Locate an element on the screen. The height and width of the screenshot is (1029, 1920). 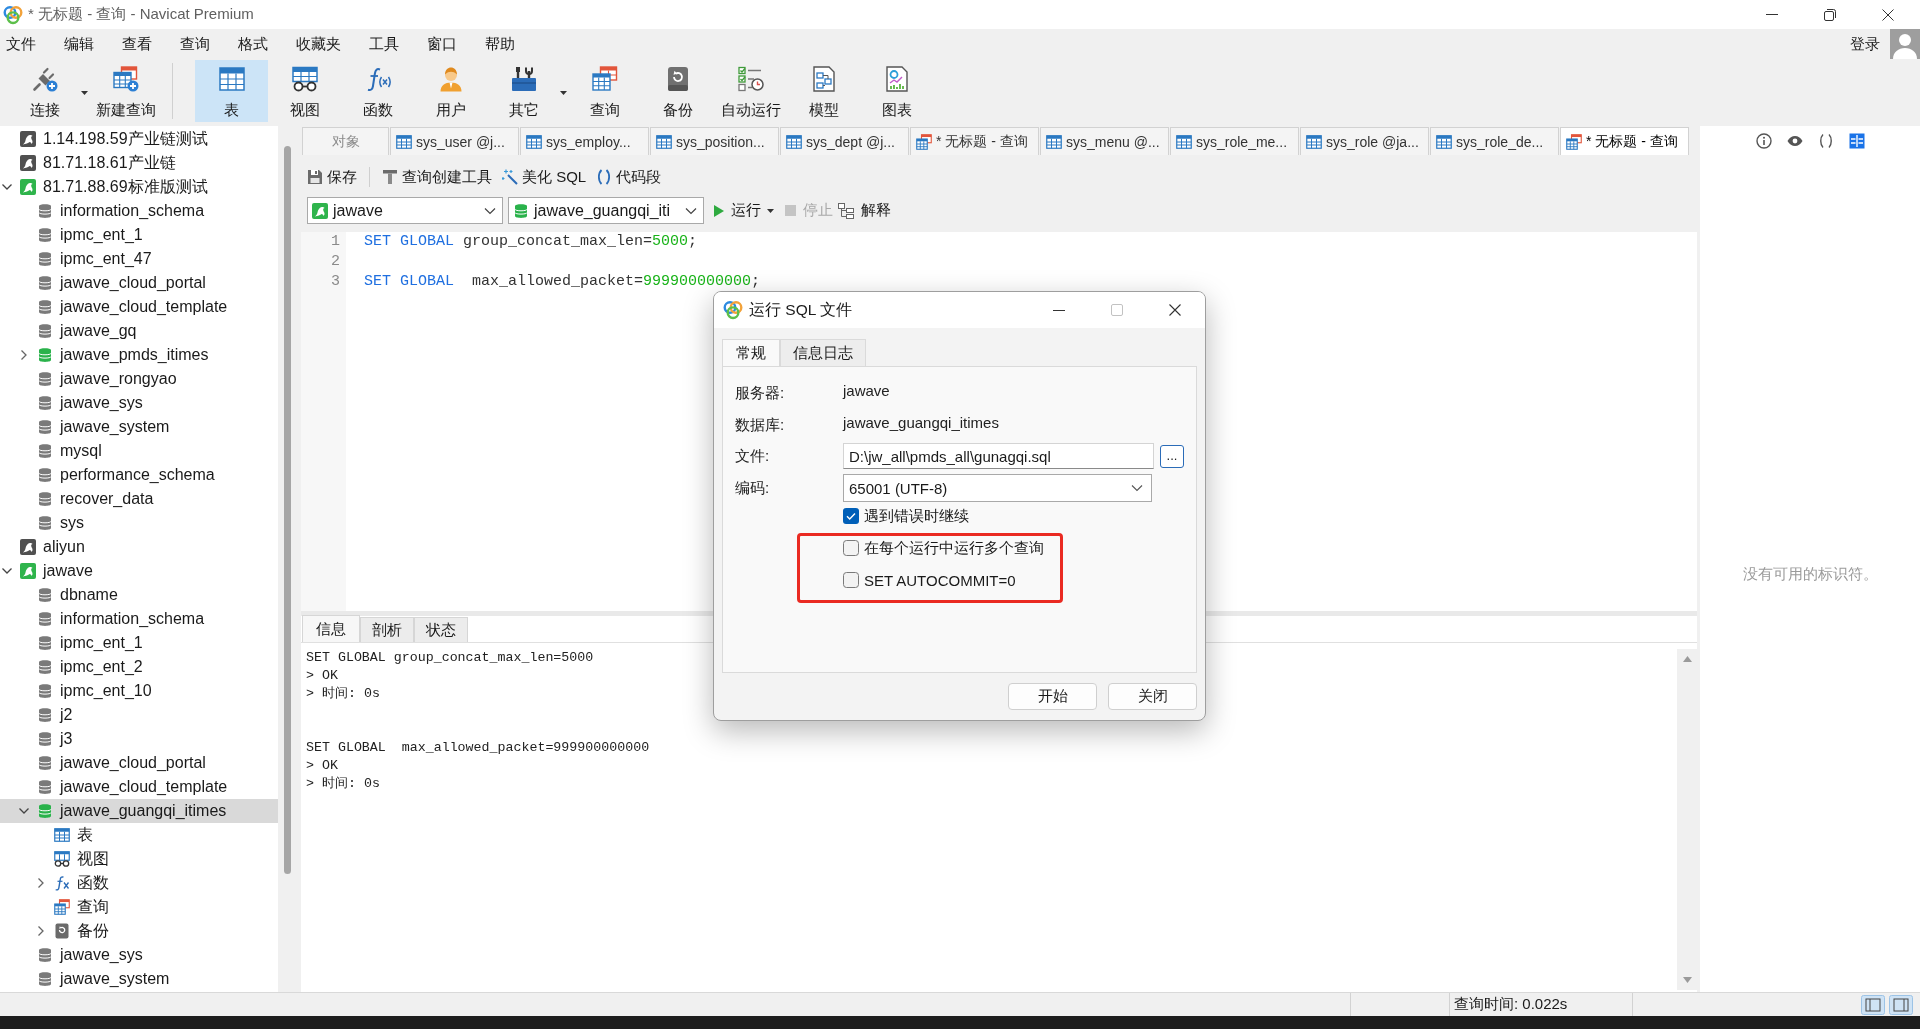
beautify-button: 美化 SQL is located at coordinates (544, 177).